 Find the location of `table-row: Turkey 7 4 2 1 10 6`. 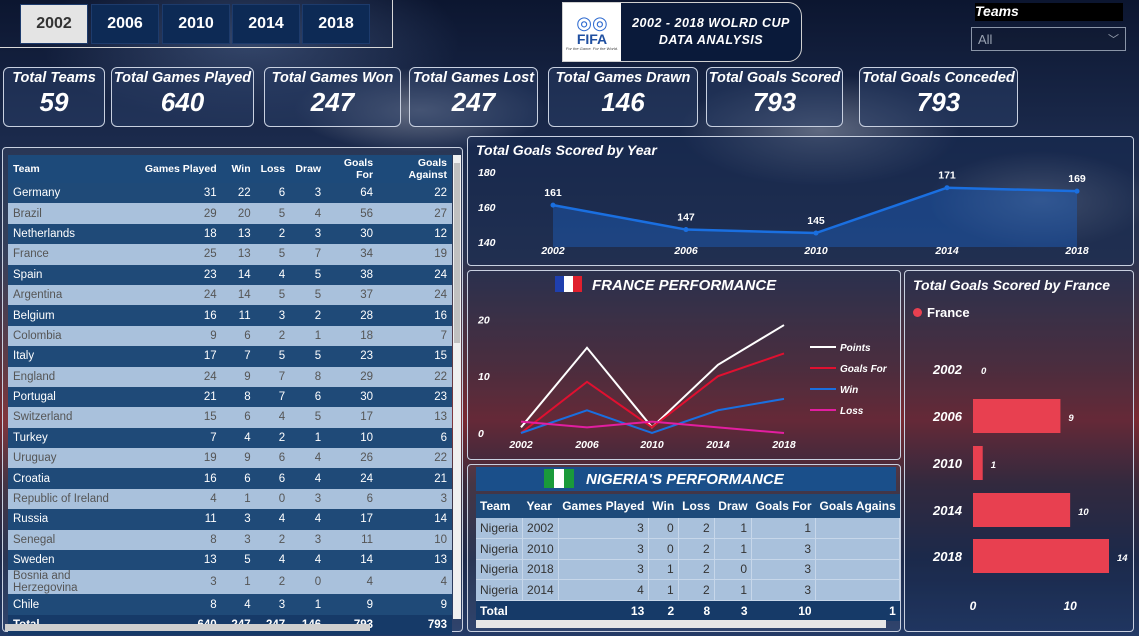

table-row: Turkey 7 4 2 1 10 6 is located at coordinates (230, 438).